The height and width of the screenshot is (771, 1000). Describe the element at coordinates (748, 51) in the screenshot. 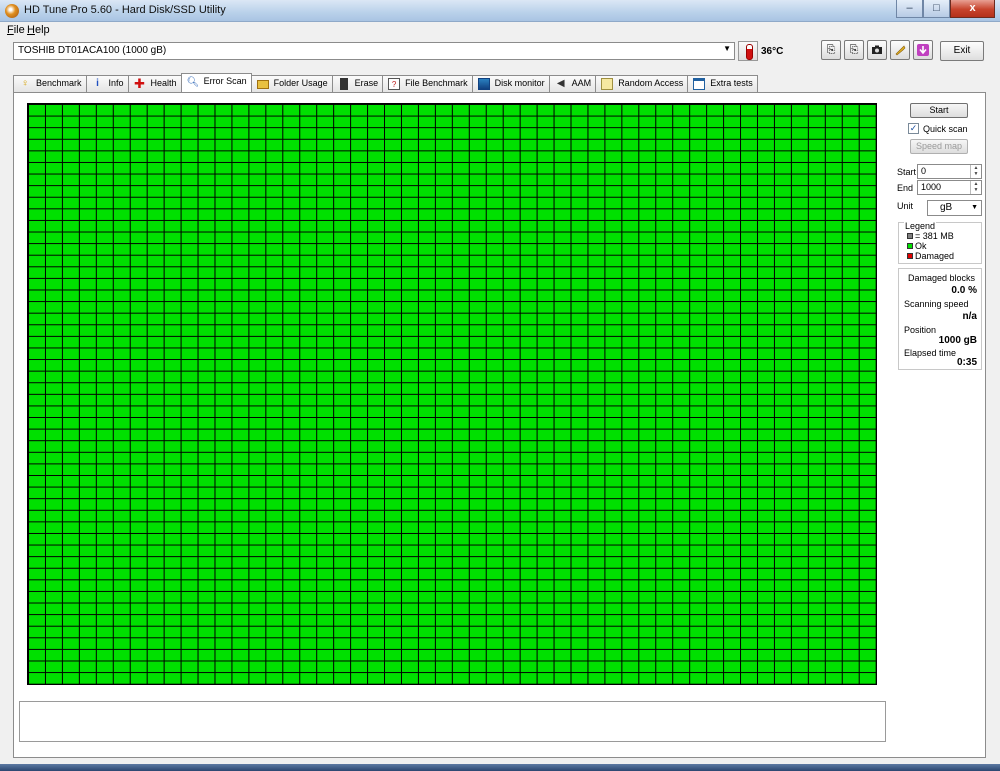

I see `thermometer-icon` at that location.